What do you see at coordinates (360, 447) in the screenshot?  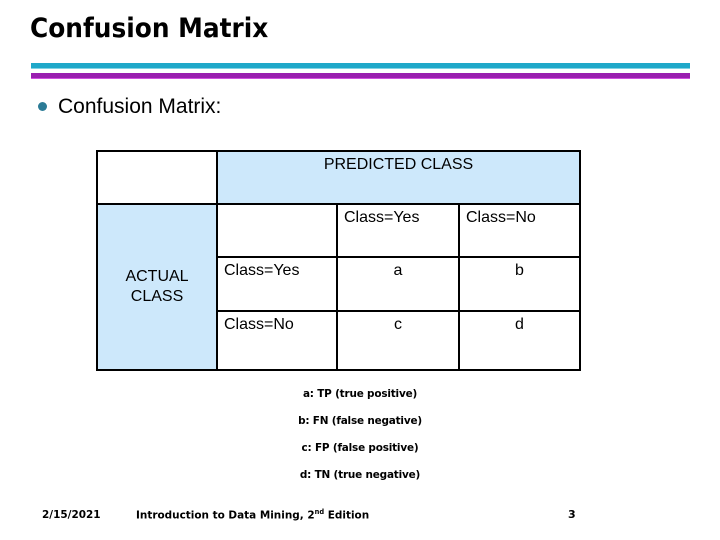 I see `legend-note-c: c: FP (false positive)` at bounding box center [360, 447].